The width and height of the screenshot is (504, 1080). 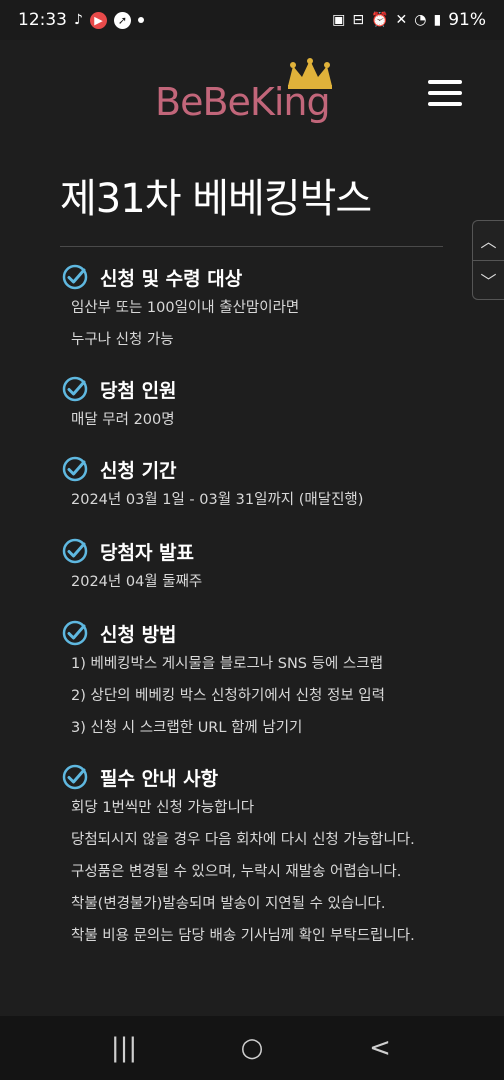 What do you see at coordinates (78, 20) in the screenshot?
I see `notification-icon: ♪` at bounding box center [78, 20].